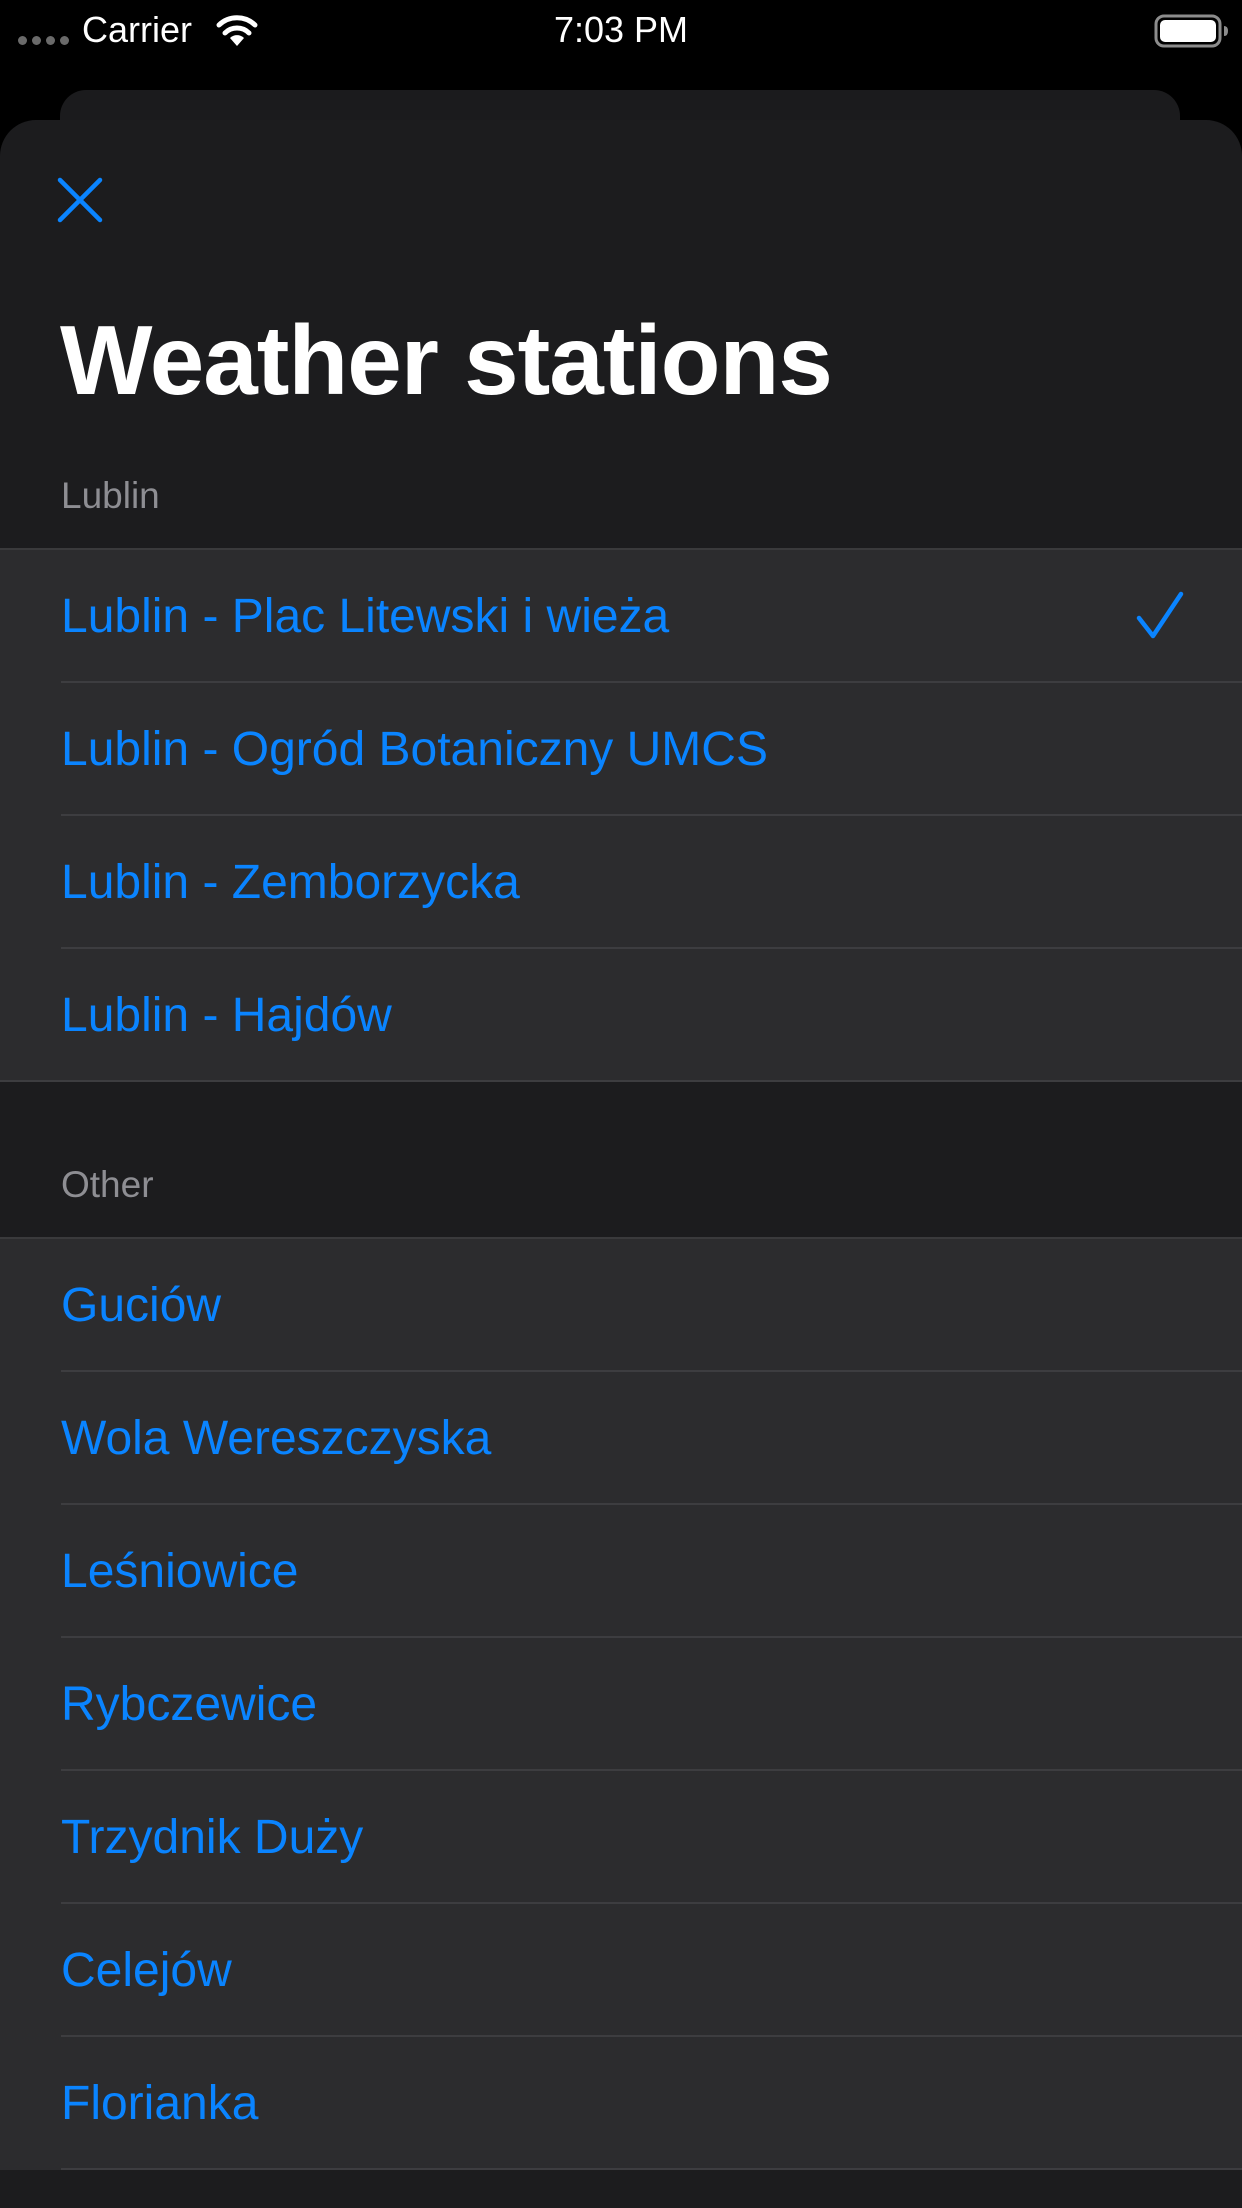 The image size is (1242, 2208). Describe the element at coordinates (189, 1704) in the screenshot. I see `list-item-label: Rybczewice` at that location.